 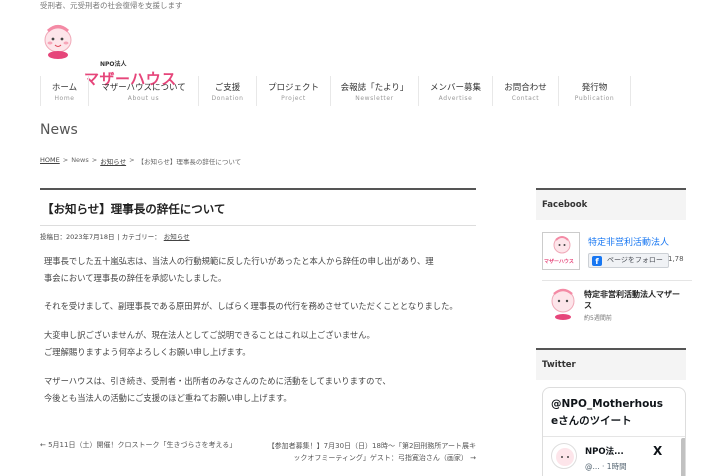 I want to click on nav-item-home: ホーム Home, so click(x=65, y=91).